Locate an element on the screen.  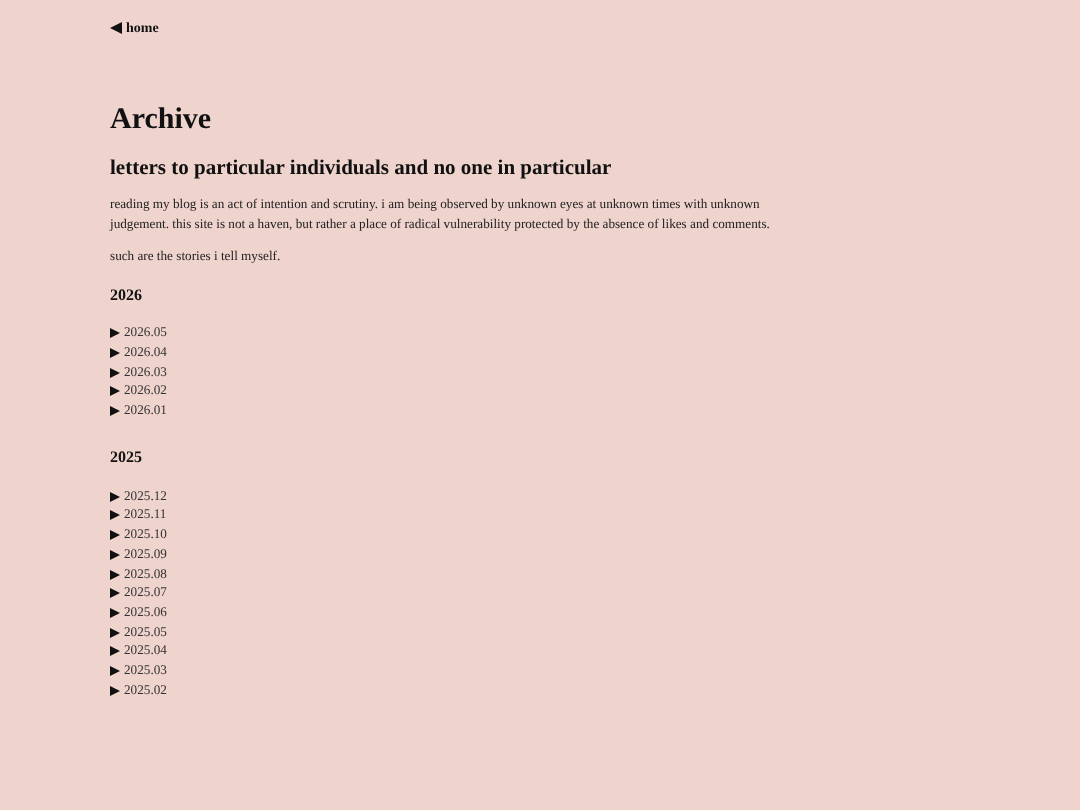
page-subtitle: letters to particular individuals and no one in particular is located at coordinates (362, 169).